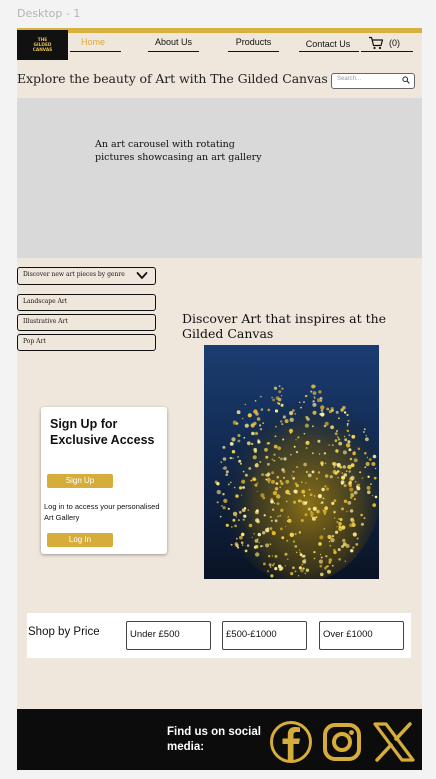 This screenshot has width=436, height=779. I want to click on footer: Find us on social media:, so click(219, 739).